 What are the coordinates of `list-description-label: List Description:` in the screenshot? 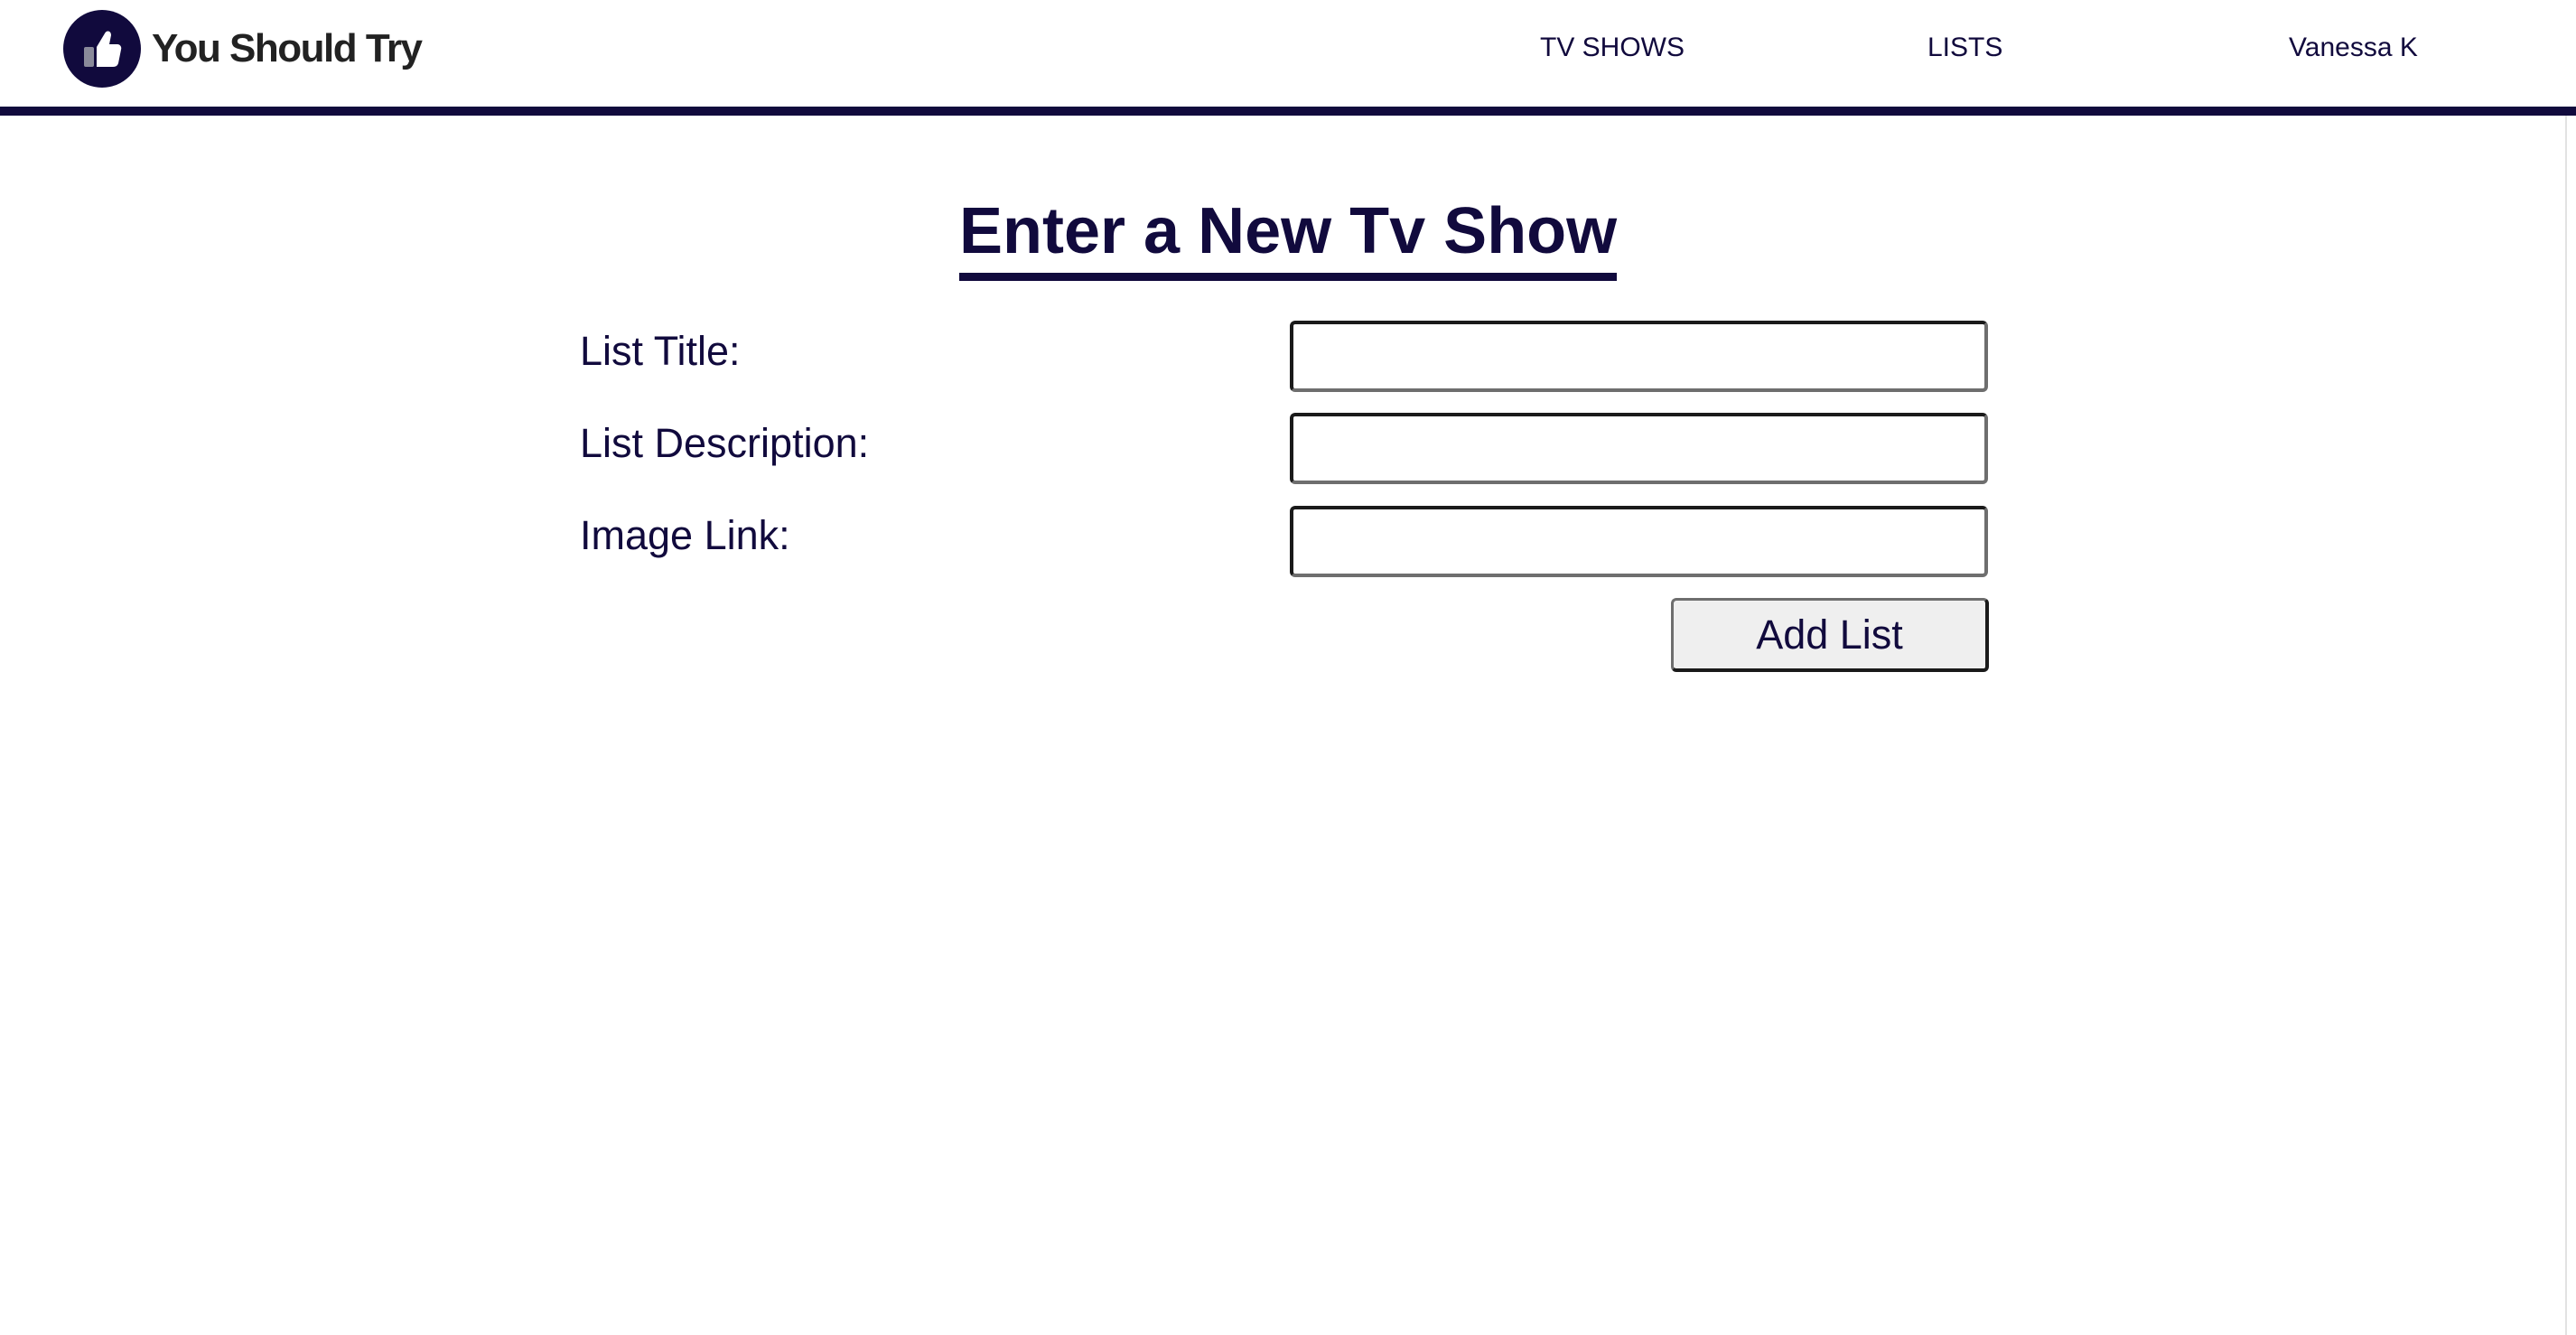 It's located at (725, 443).